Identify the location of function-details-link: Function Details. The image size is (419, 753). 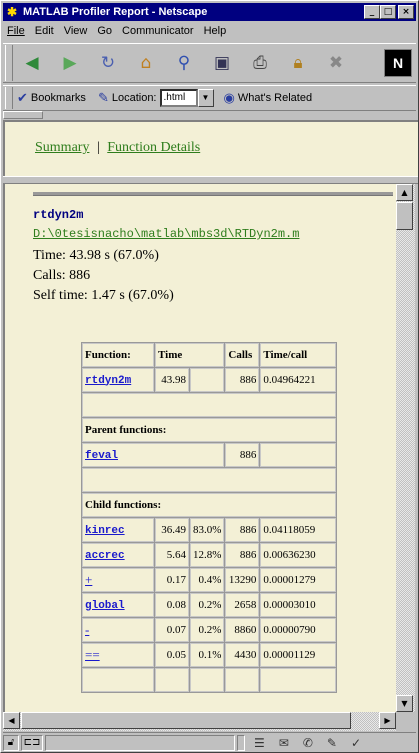
(153, 147).